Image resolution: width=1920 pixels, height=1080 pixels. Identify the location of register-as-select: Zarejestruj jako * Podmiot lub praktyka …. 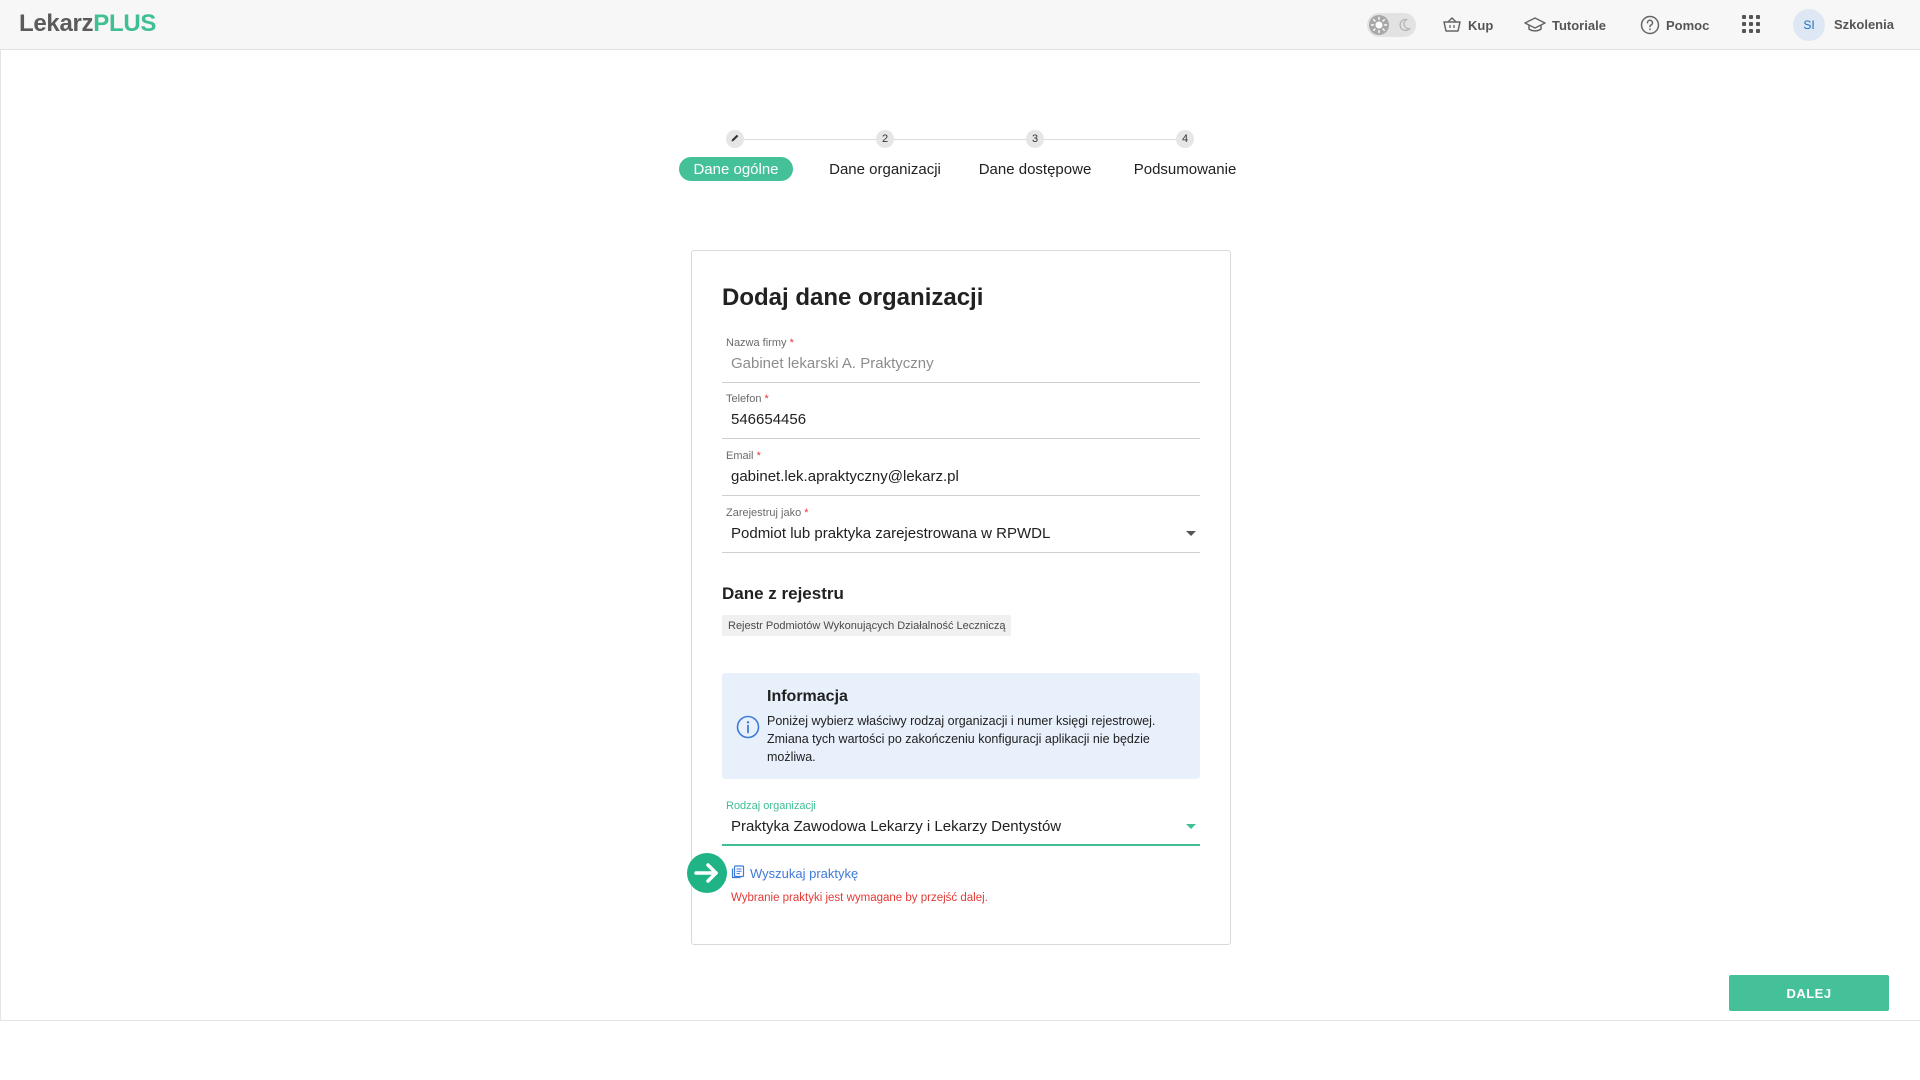
(961, 530).